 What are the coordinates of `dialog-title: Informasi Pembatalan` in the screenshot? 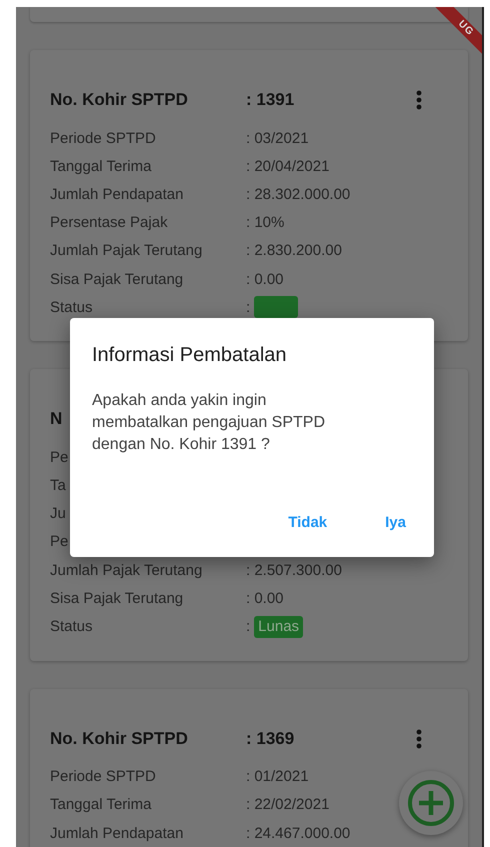 It's located at (190, 355).